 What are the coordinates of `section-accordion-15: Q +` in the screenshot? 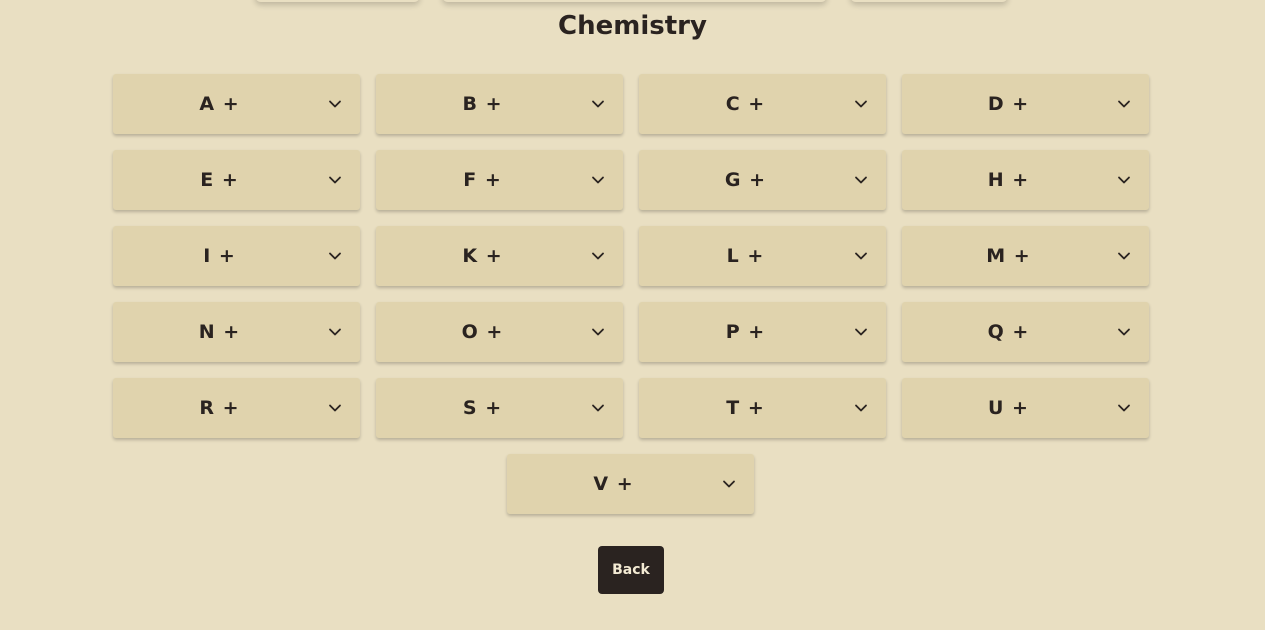 It's located at (1025, 332).